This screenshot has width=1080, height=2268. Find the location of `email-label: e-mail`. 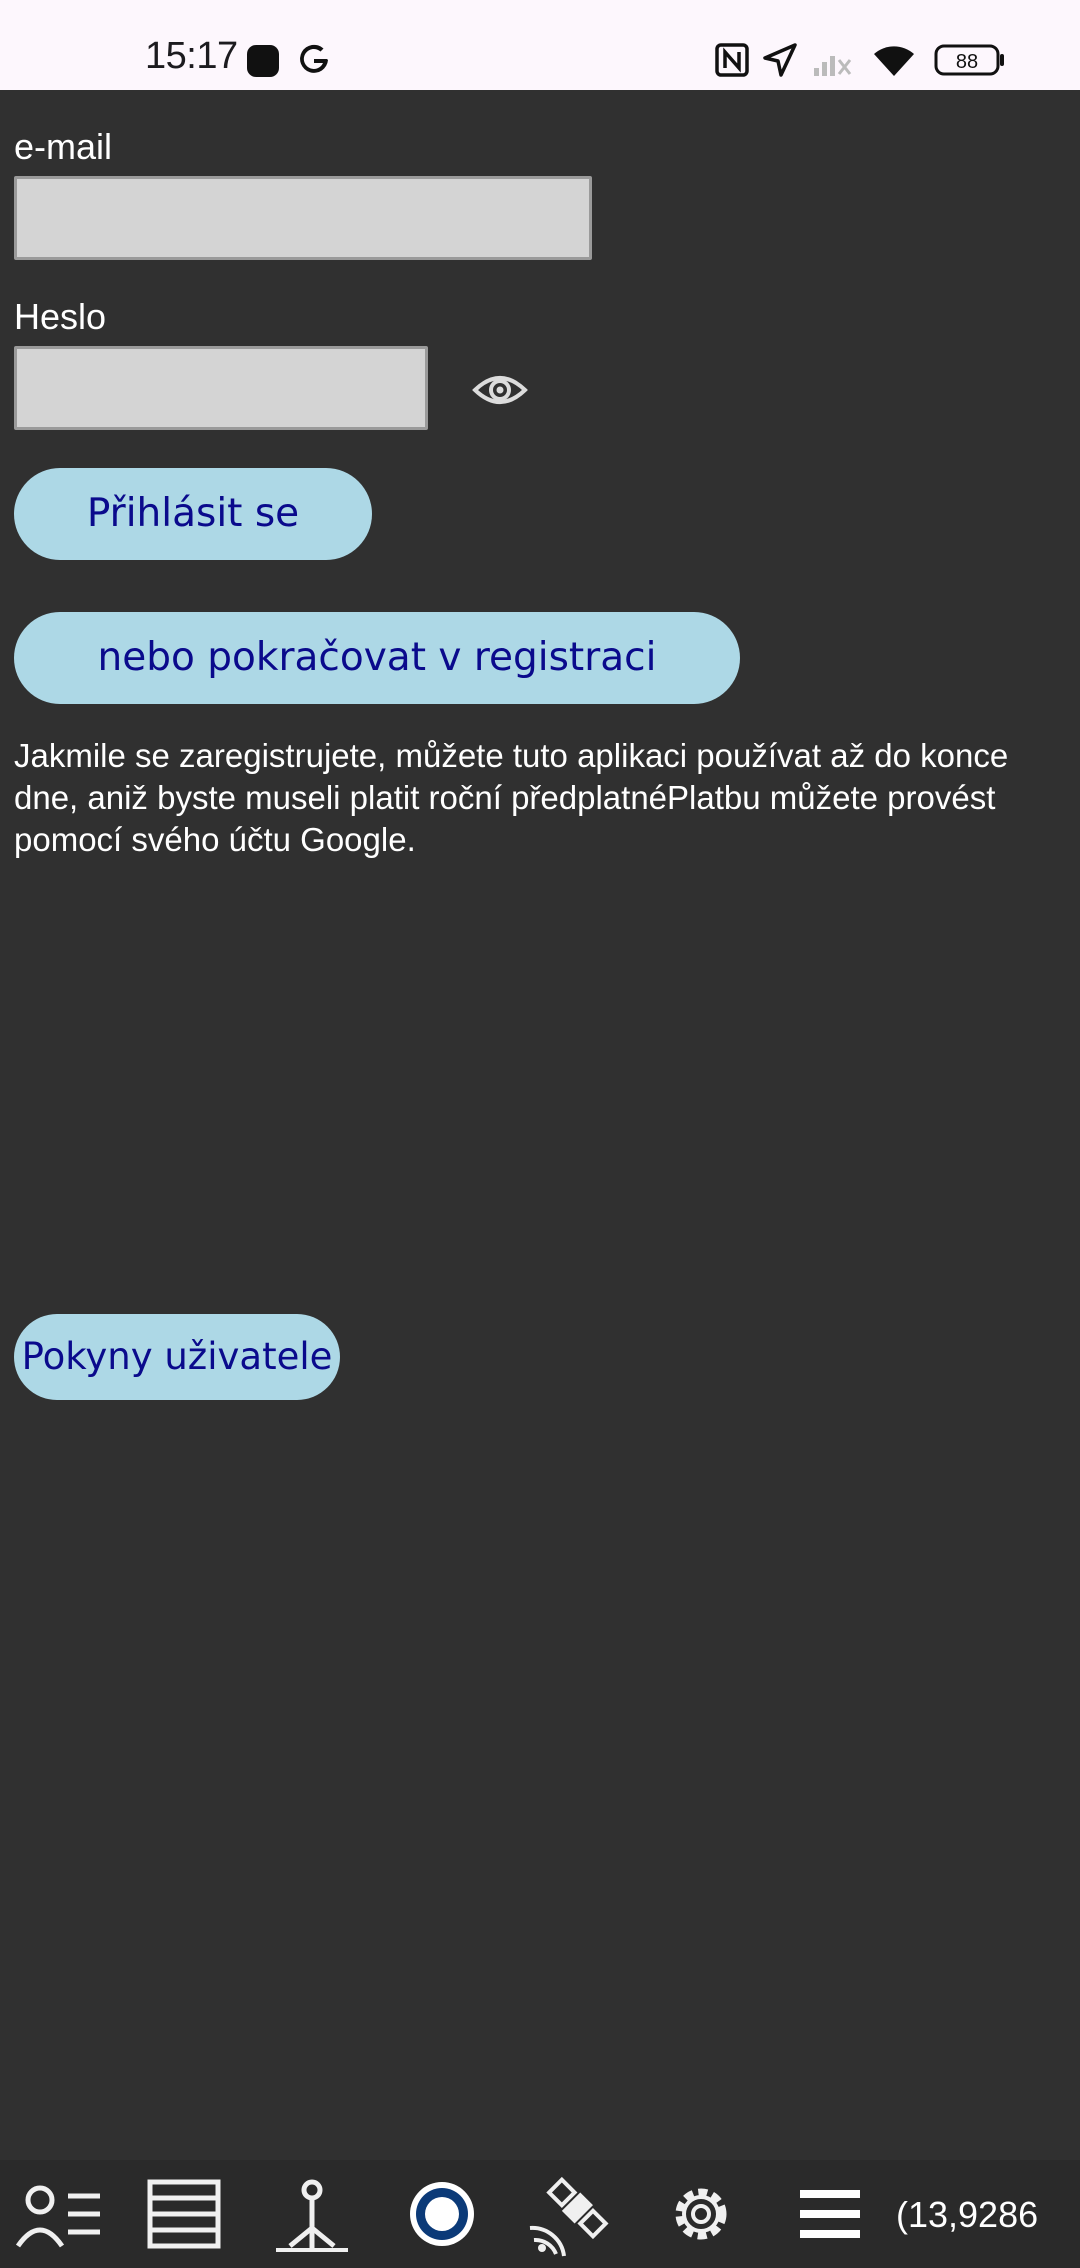

email-label: e-mail is located at coordinates (63, 146).